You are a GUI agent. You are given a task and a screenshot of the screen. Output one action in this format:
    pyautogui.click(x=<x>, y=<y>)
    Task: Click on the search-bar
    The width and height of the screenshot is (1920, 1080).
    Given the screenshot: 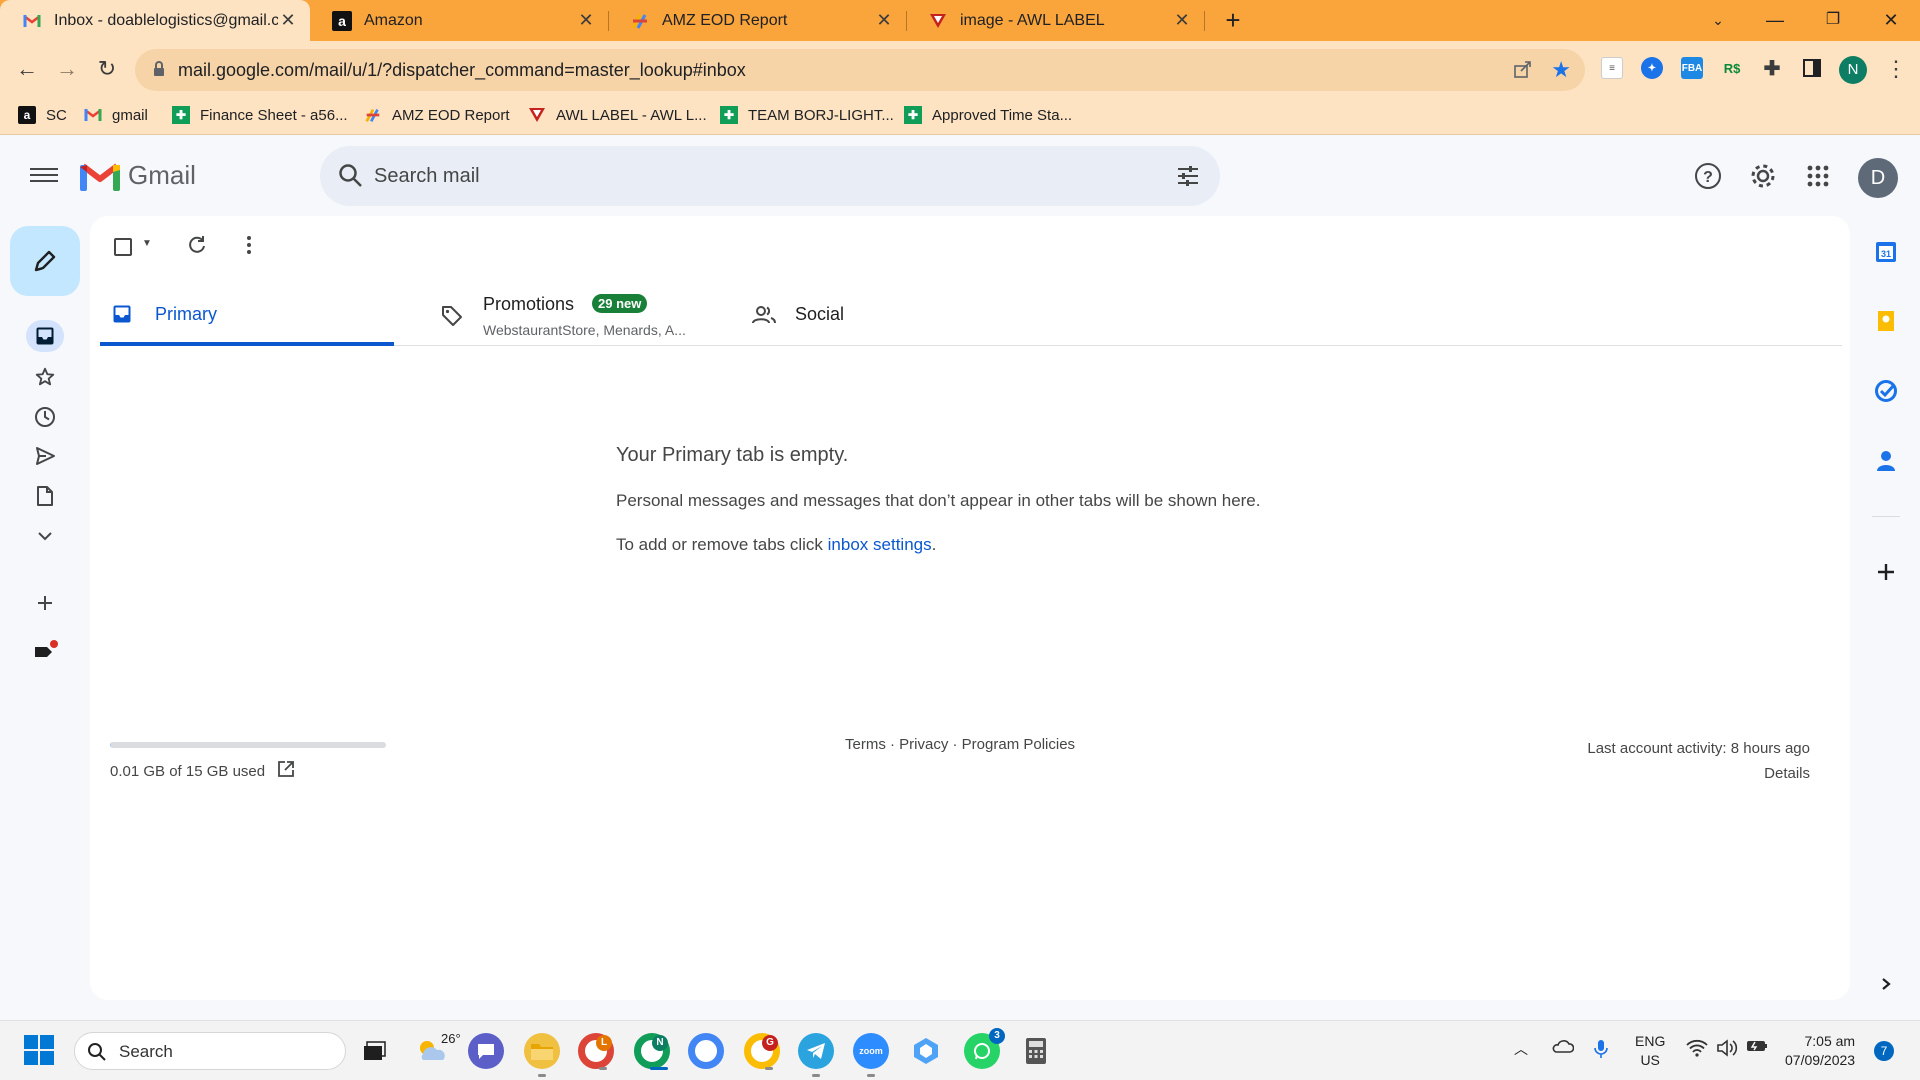 What is the action you would take?
    pyautogui.click(x=770, y=176)
    